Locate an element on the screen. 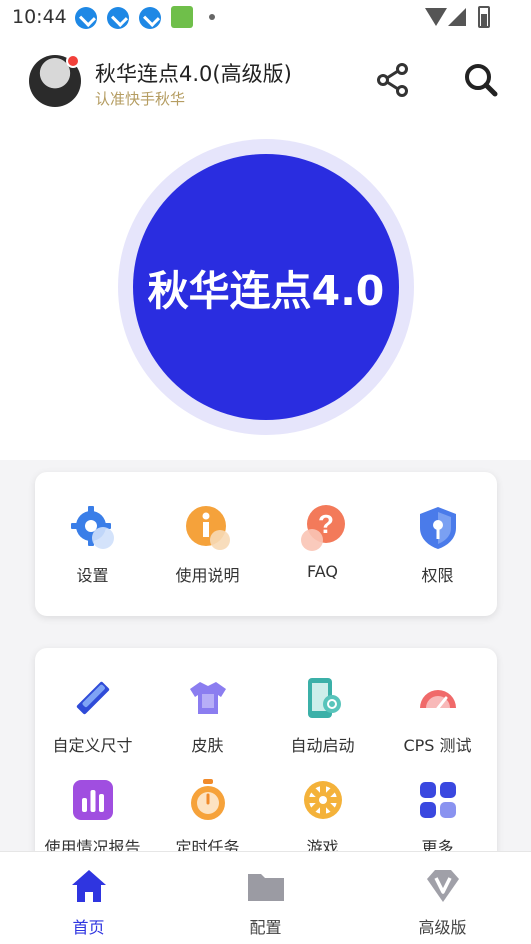 The height and width of the screenshot is (944, 531). phone-link-icon is located at coordinates (323, 698).